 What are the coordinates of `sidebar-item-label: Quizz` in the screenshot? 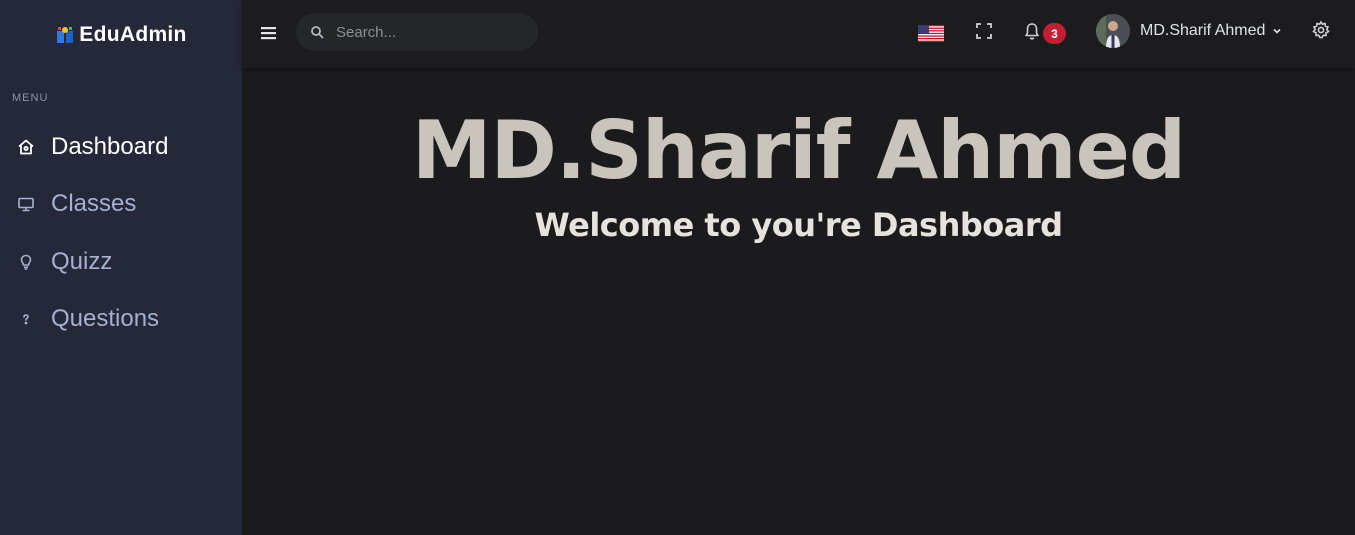 It's located at (82, 261).